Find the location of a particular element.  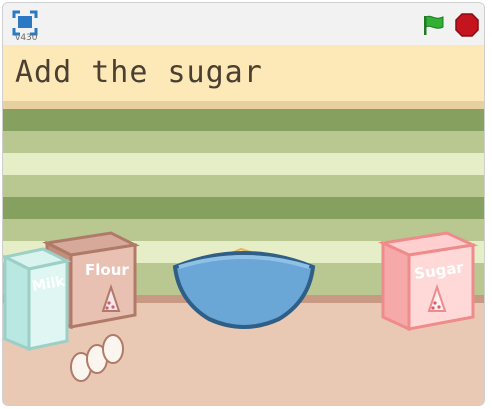

version-label: v430 is located at coordinates (26, 38).